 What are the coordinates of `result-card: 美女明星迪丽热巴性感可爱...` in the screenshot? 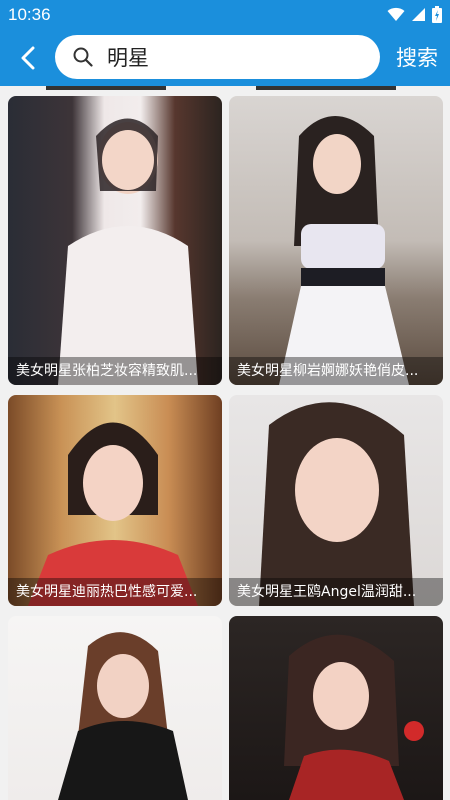 It's located at (115, 500).